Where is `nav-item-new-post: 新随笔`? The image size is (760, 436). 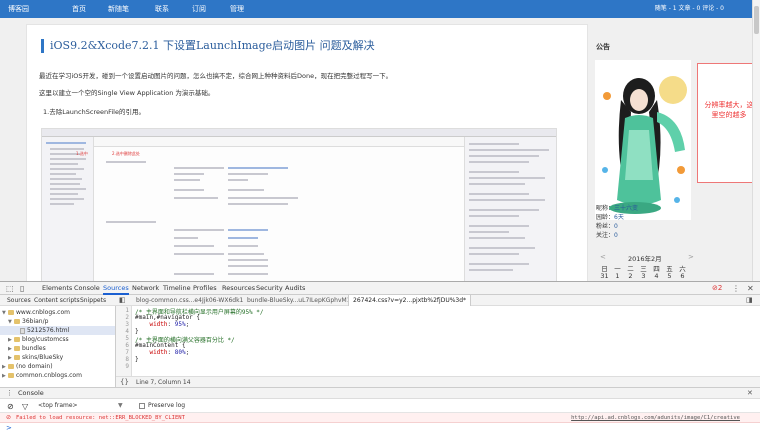
nav-item-new-post: 新随笔 is located at coordinates (118, 9).